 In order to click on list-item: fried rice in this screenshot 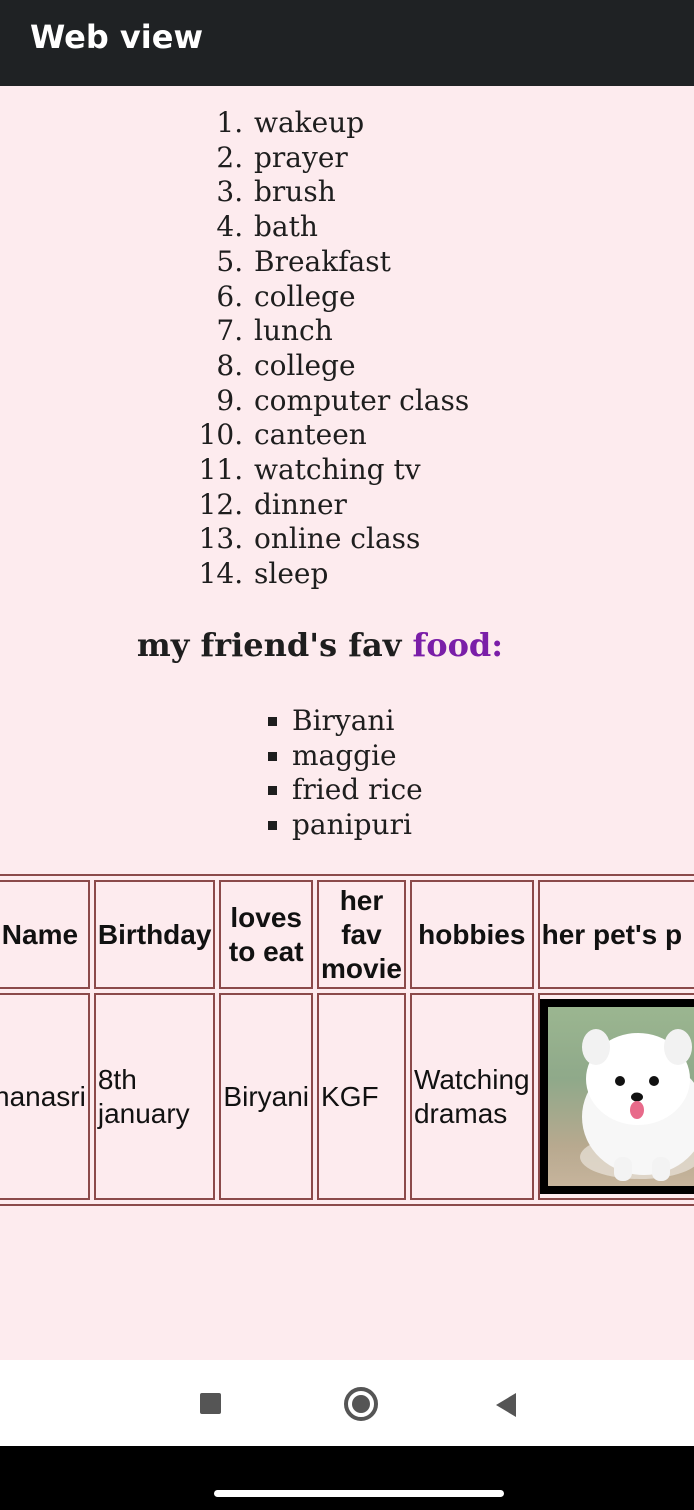, I will do `click(357, 790)`.